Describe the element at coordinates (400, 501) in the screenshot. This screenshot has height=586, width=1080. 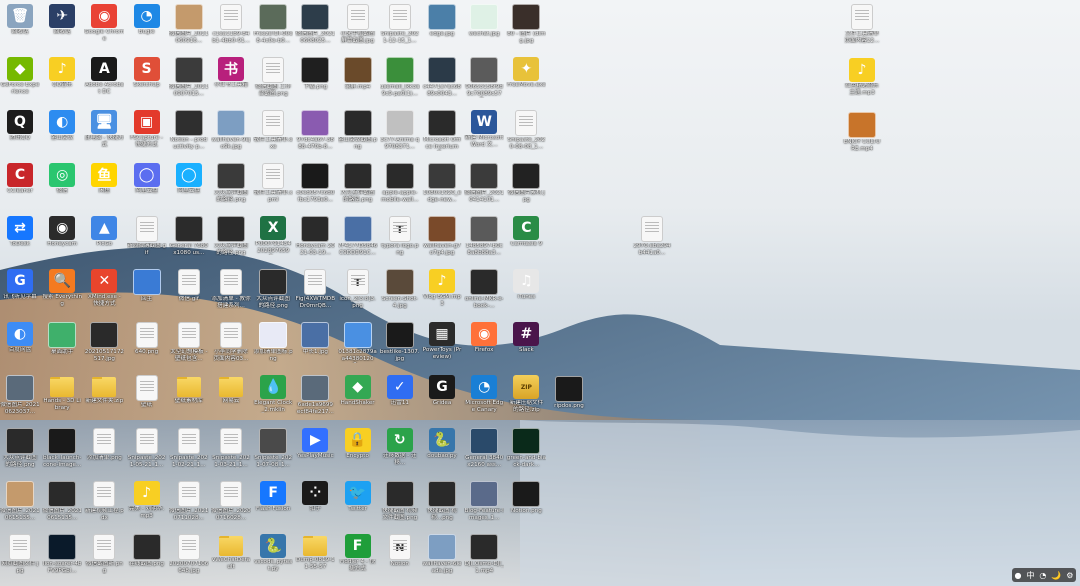
I see `desktop-icon-png: 快捷截图 视频文件截图.png` at that location.